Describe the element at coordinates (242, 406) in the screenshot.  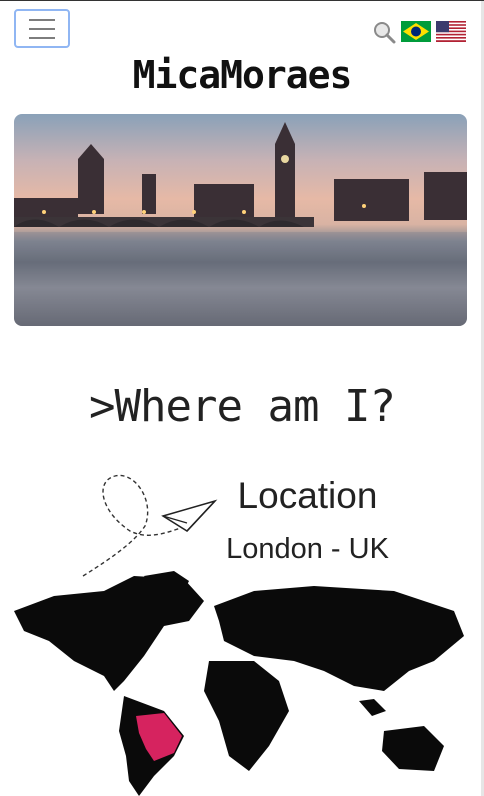
I see `section-title: >Where am I?` at that location.